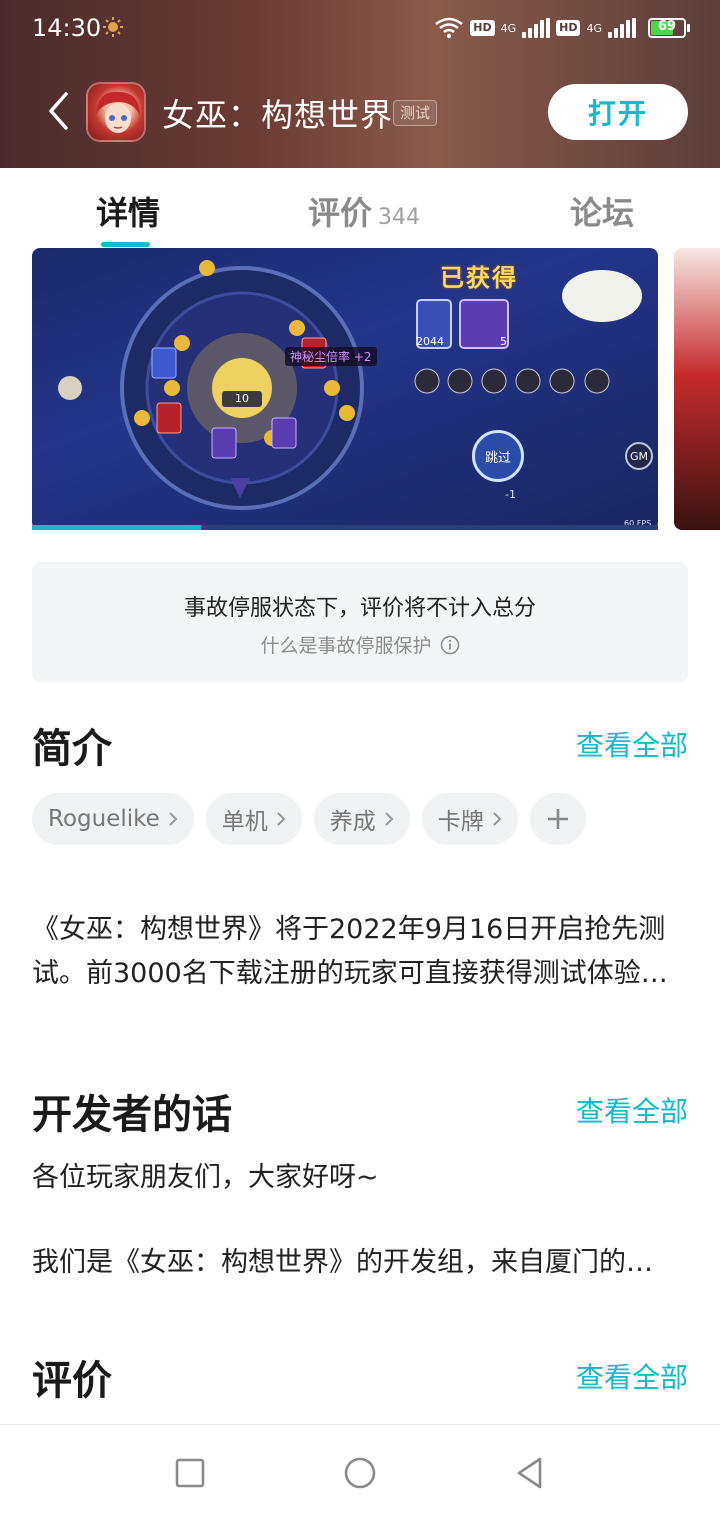 This screenshot has height=1520, width=720. I want to click on developer-title: 开发者的话, so click(132, 1115).